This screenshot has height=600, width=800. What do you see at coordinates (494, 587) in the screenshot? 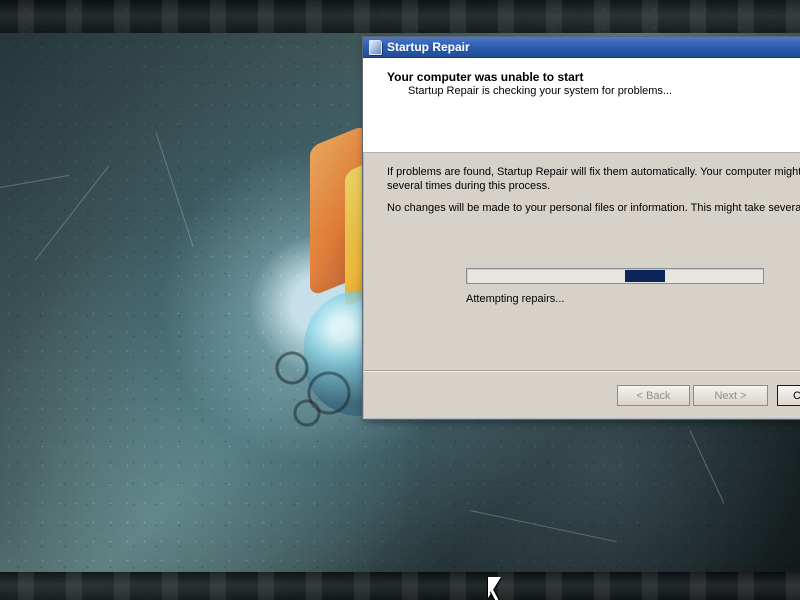
I see `mouse-pointer-icon` at bounding box center [494, 587].